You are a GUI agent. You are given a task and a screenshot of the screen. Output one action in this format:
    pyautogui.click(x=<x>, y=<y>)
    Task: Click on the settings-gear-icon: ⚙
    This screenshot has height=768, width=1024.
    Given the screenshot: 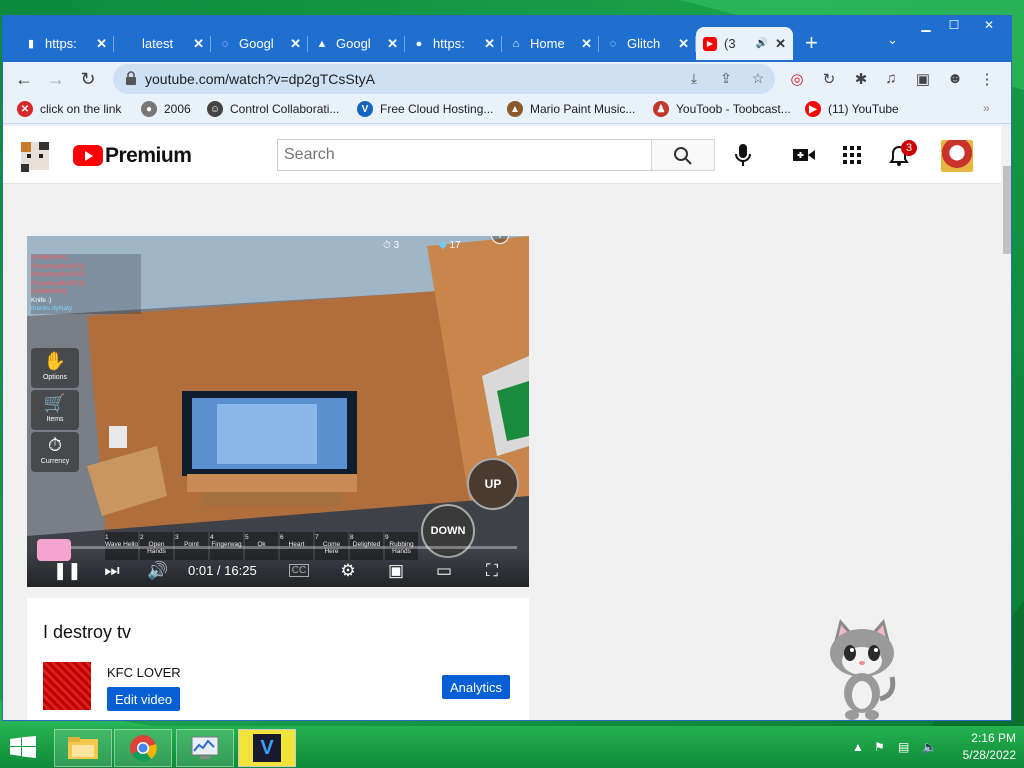 What is the action you would take?
    pyautogui.click(x=348, y=571)
    